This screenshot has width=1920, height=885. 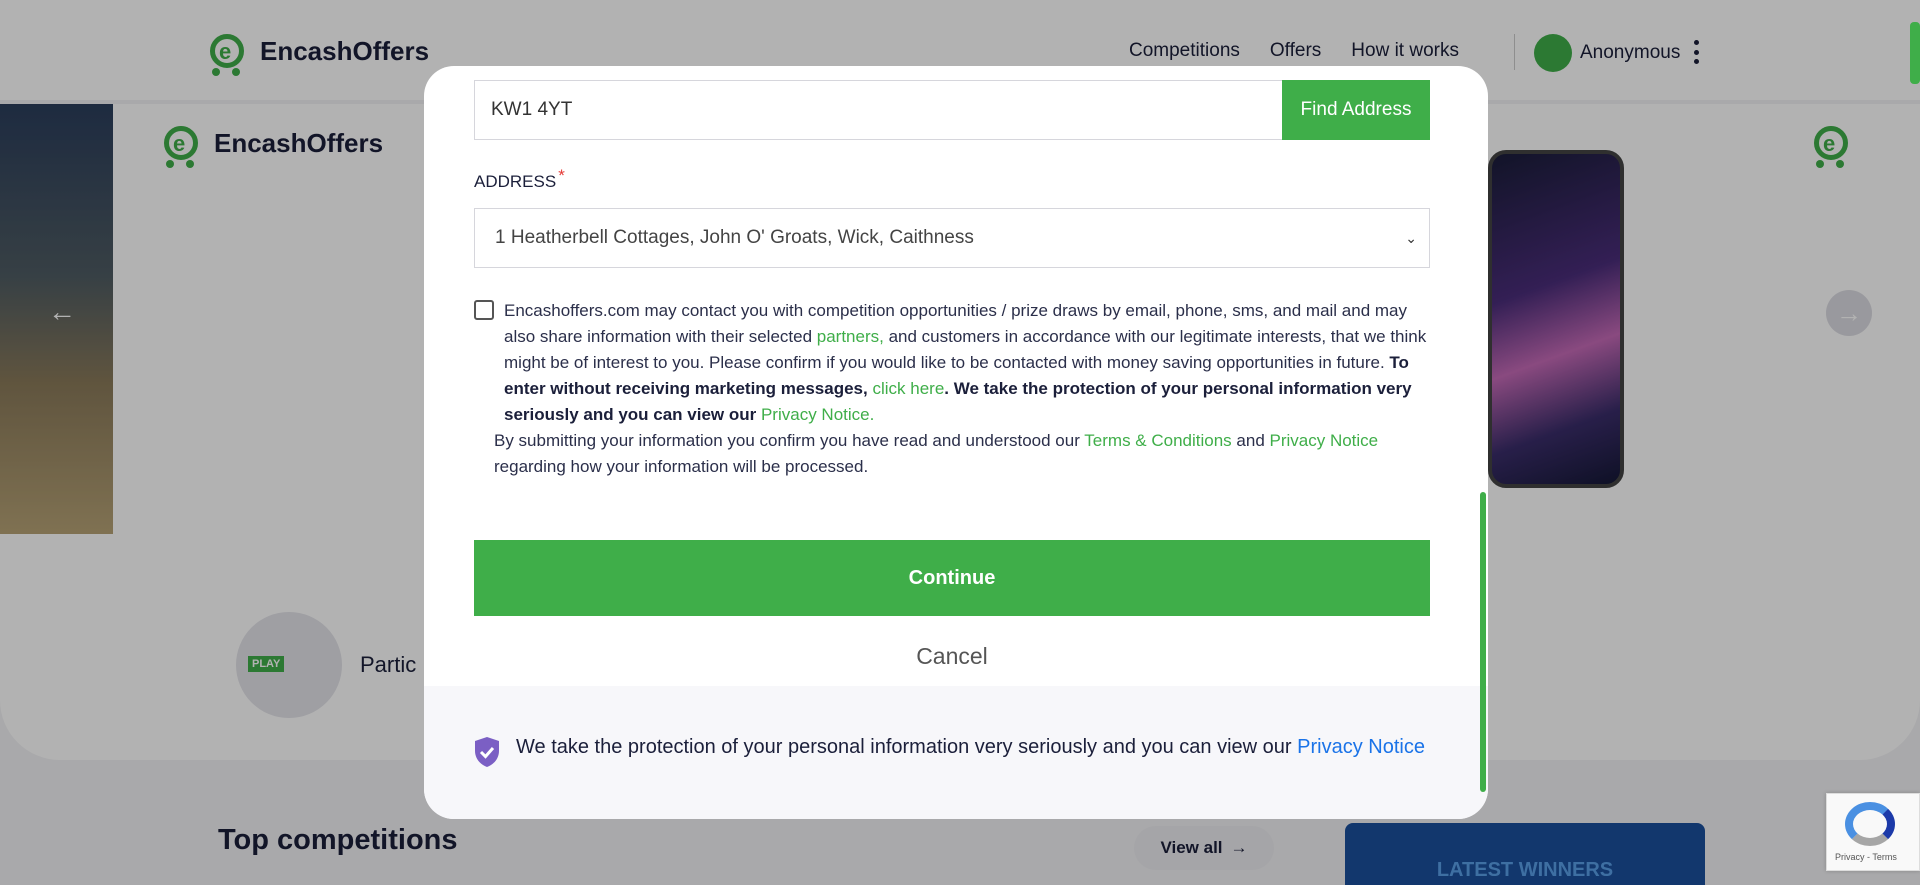 What do you see at coordinates (952, 578) in the screenshot?
I see `continue-button: Continue` at bounding box center [952, 578].